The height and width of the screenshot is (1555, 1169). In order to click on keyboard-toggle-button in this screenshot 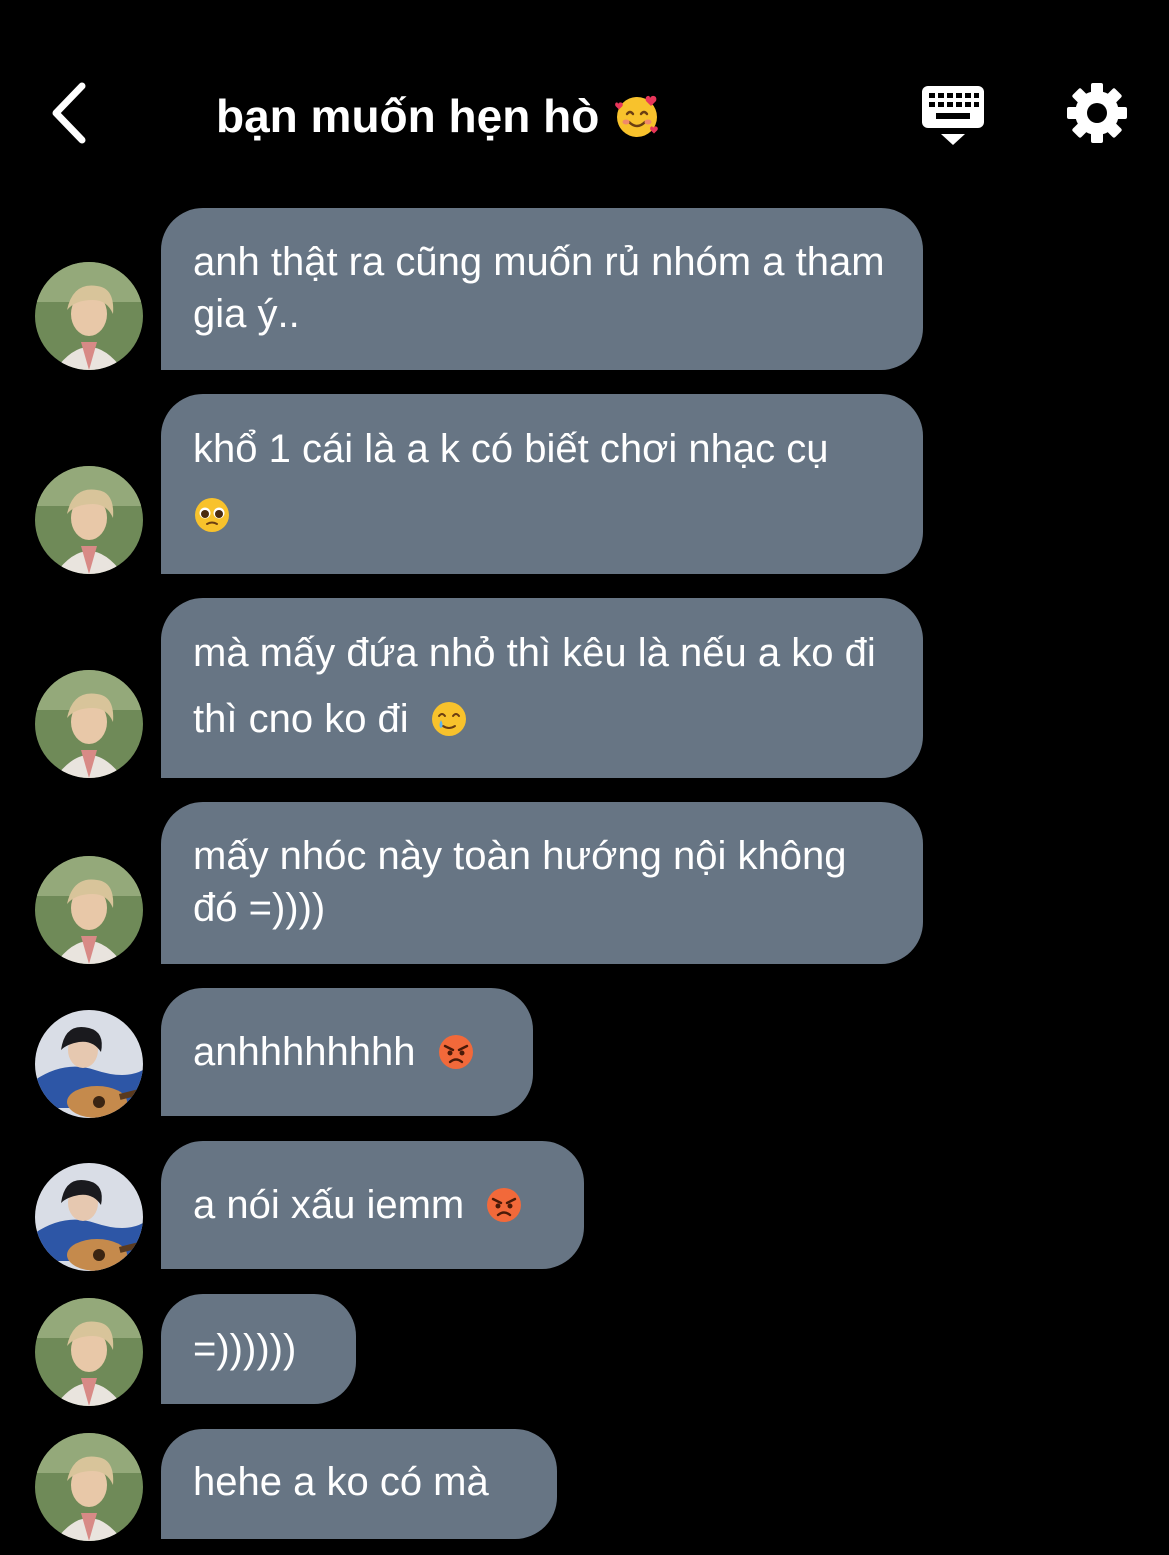, I will do `click(953, 115)`.